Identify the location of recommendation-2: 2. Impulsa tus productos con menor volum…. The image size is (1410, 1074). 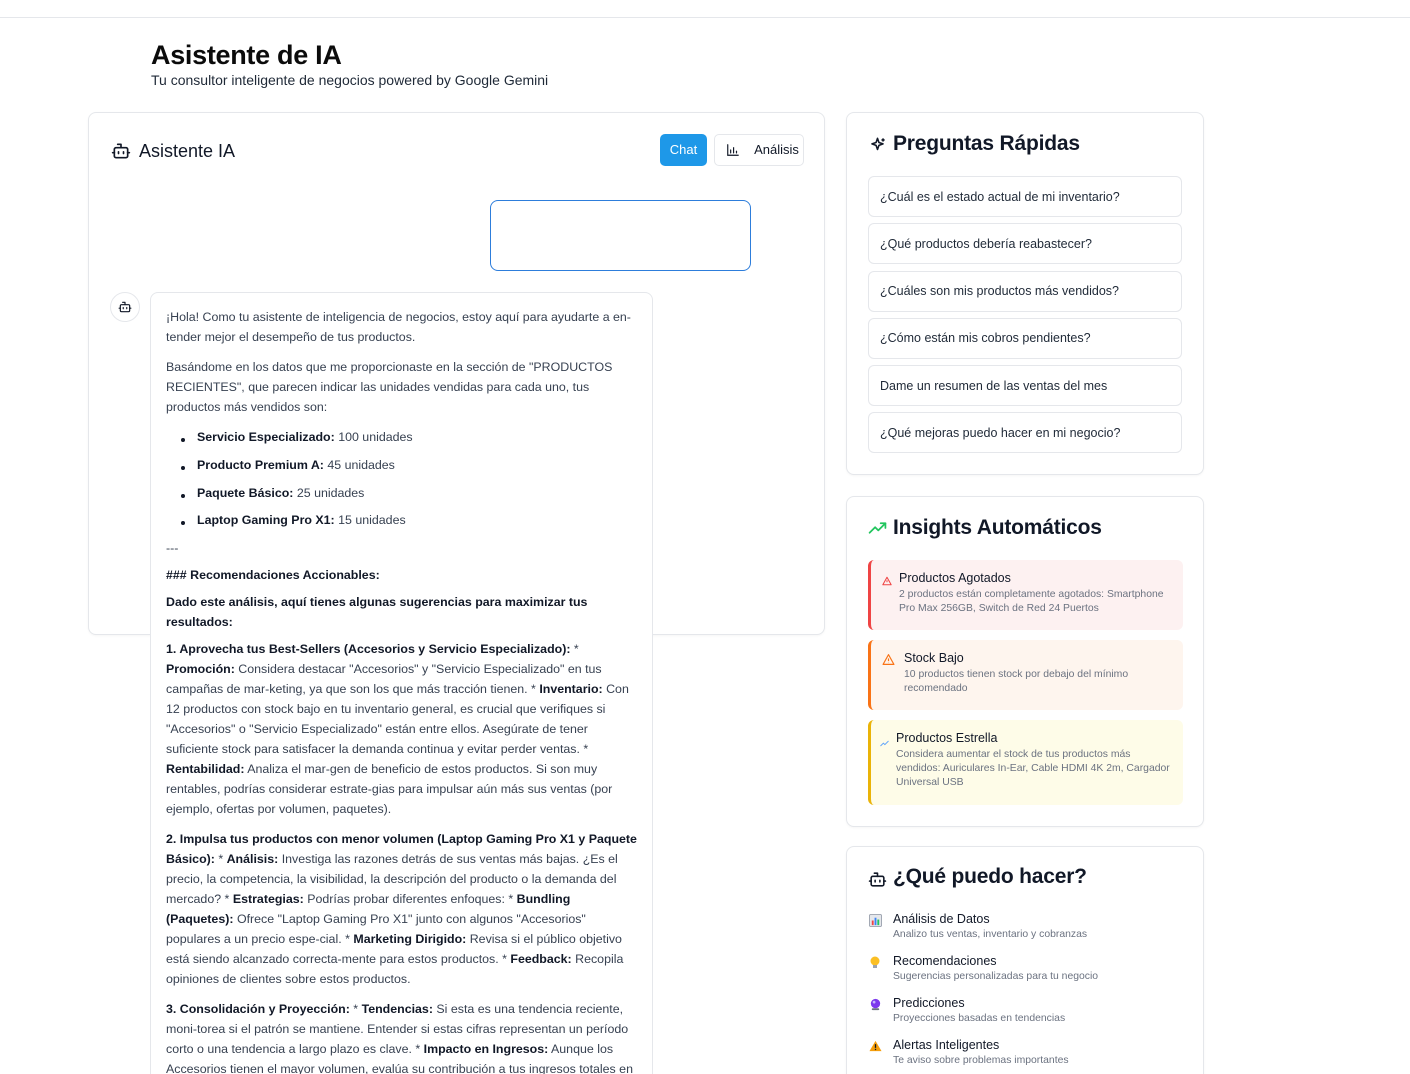
(401, 909).